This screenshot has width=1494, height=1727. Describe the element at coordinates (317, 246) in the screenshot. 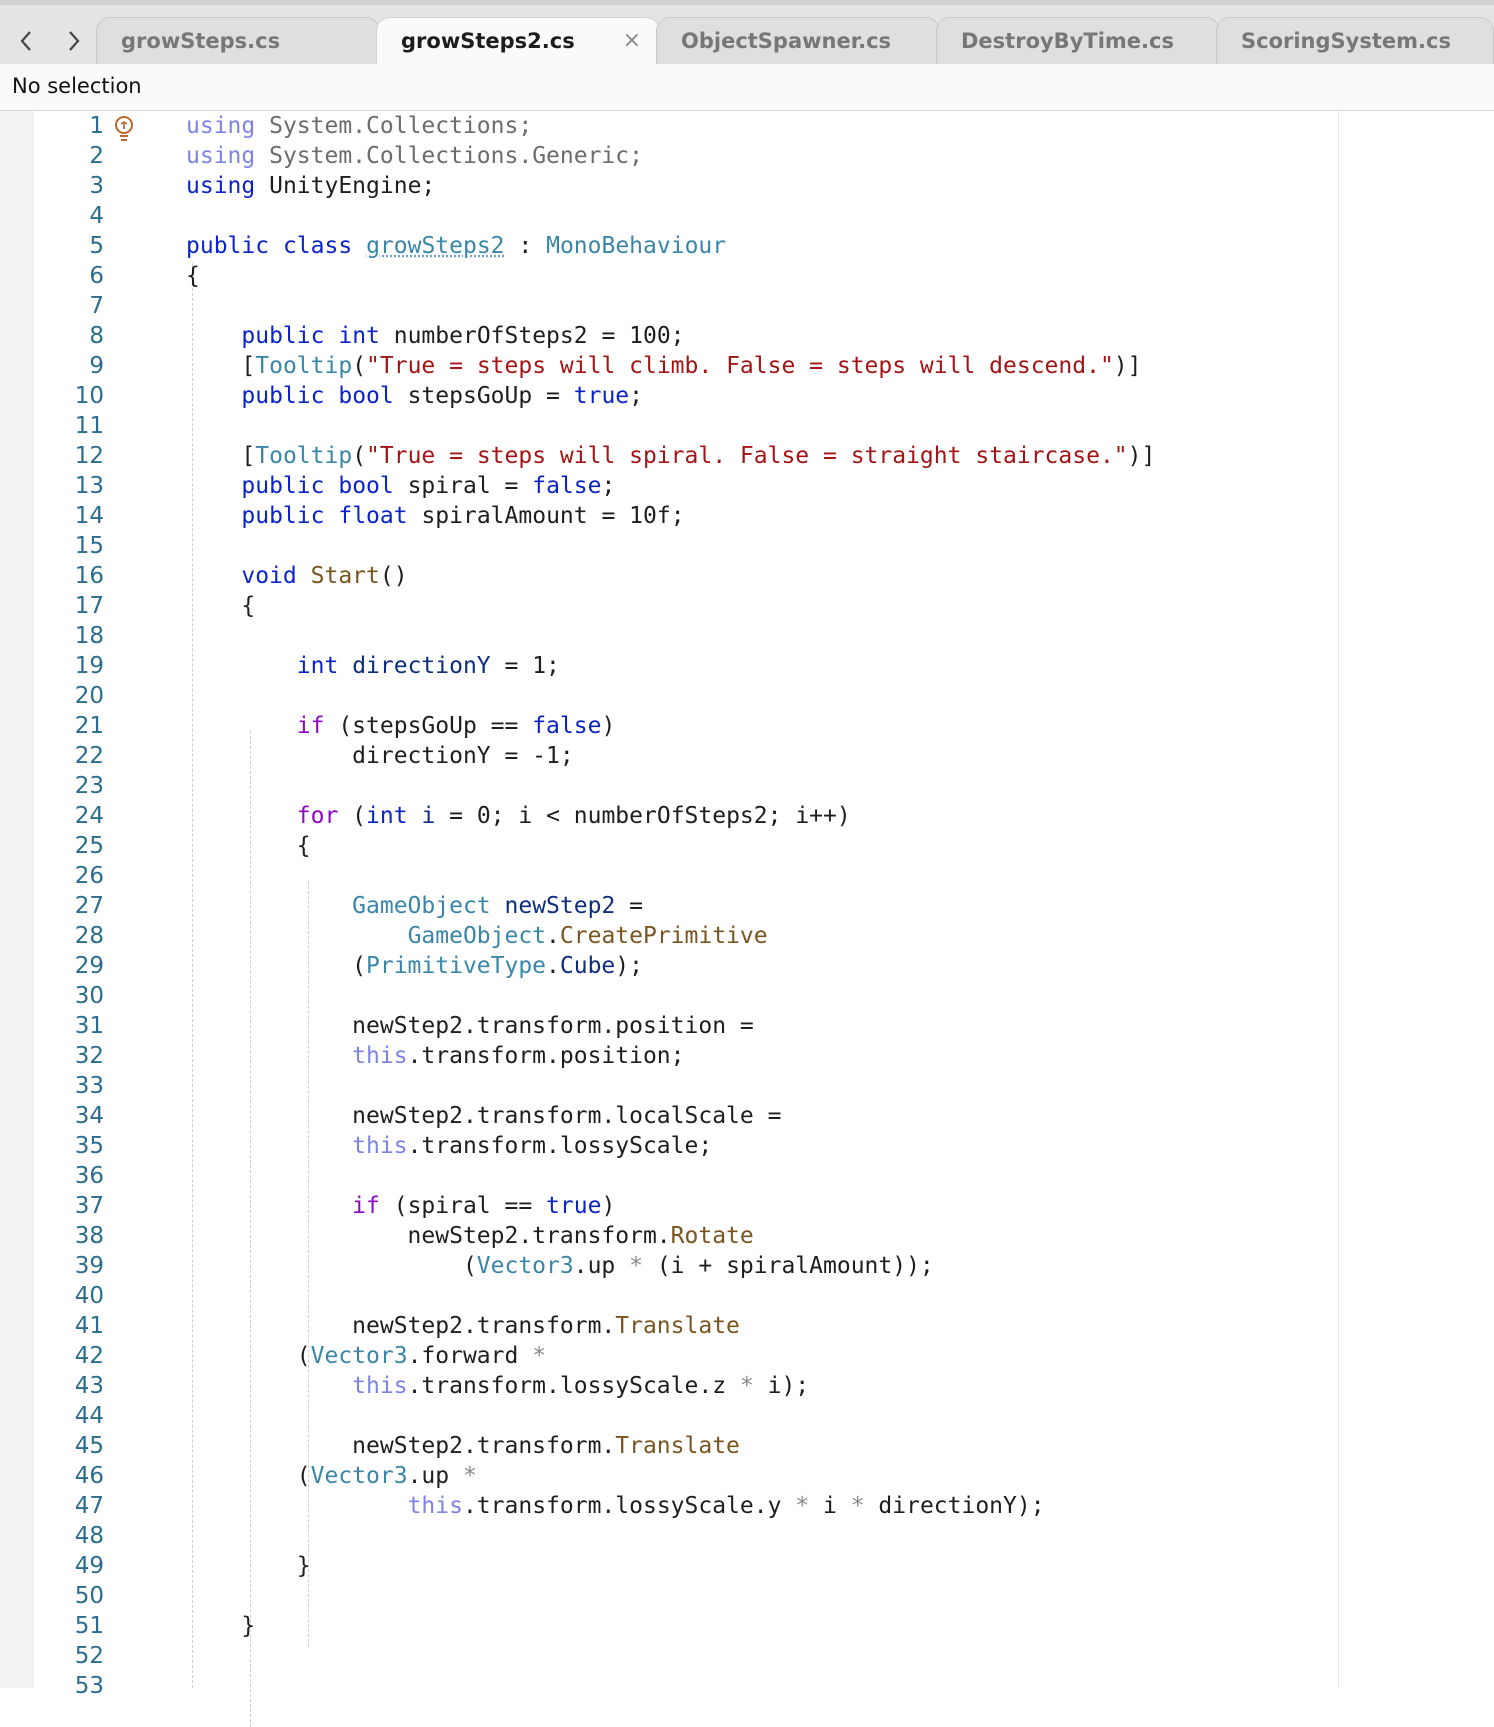

I see `code-token: class` at that location.